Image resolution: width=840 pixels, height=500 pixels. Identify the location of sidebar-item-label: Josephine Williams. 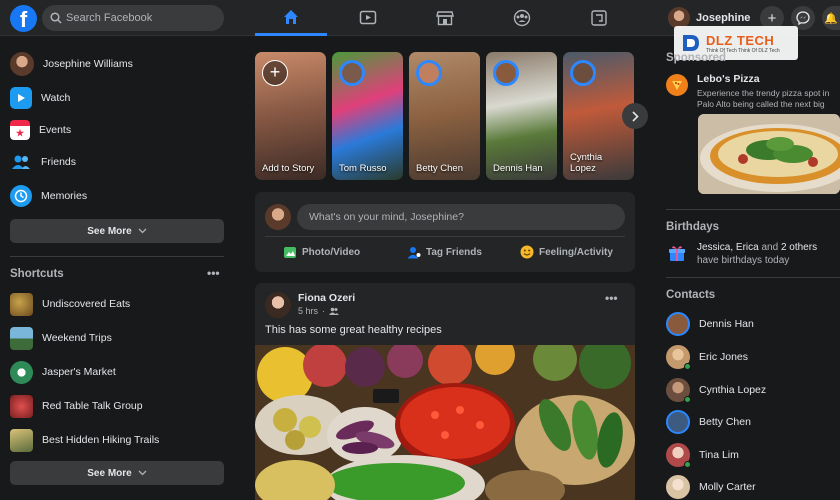
(88, 64).